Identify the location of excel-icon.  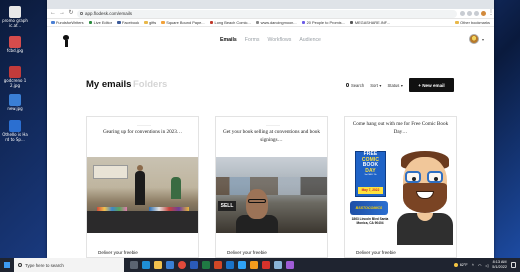
(206, 265).